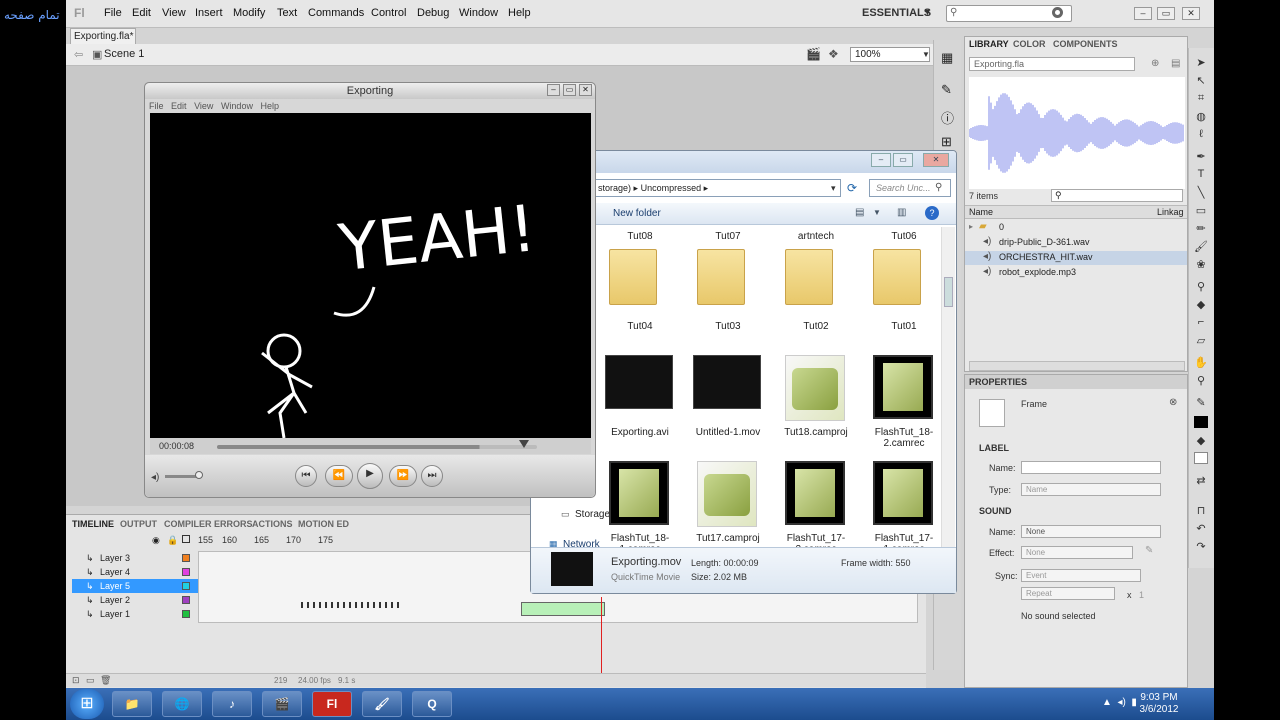 This screenshot has height=720, width=1280. What do you see at coordinates (637, 213) in the screenshot?
I see `new-folder-button: New folder` at bounding box center [637, 213].